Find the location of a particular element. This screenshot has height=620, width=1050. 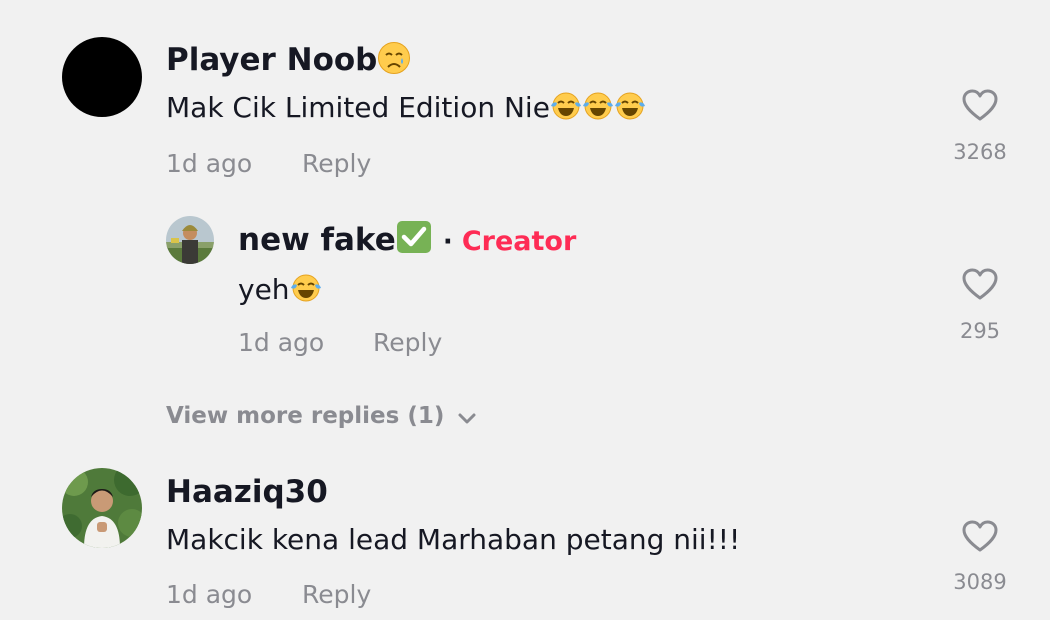

reply-timestamp: 1d ago is located at coordinates (281, 342).